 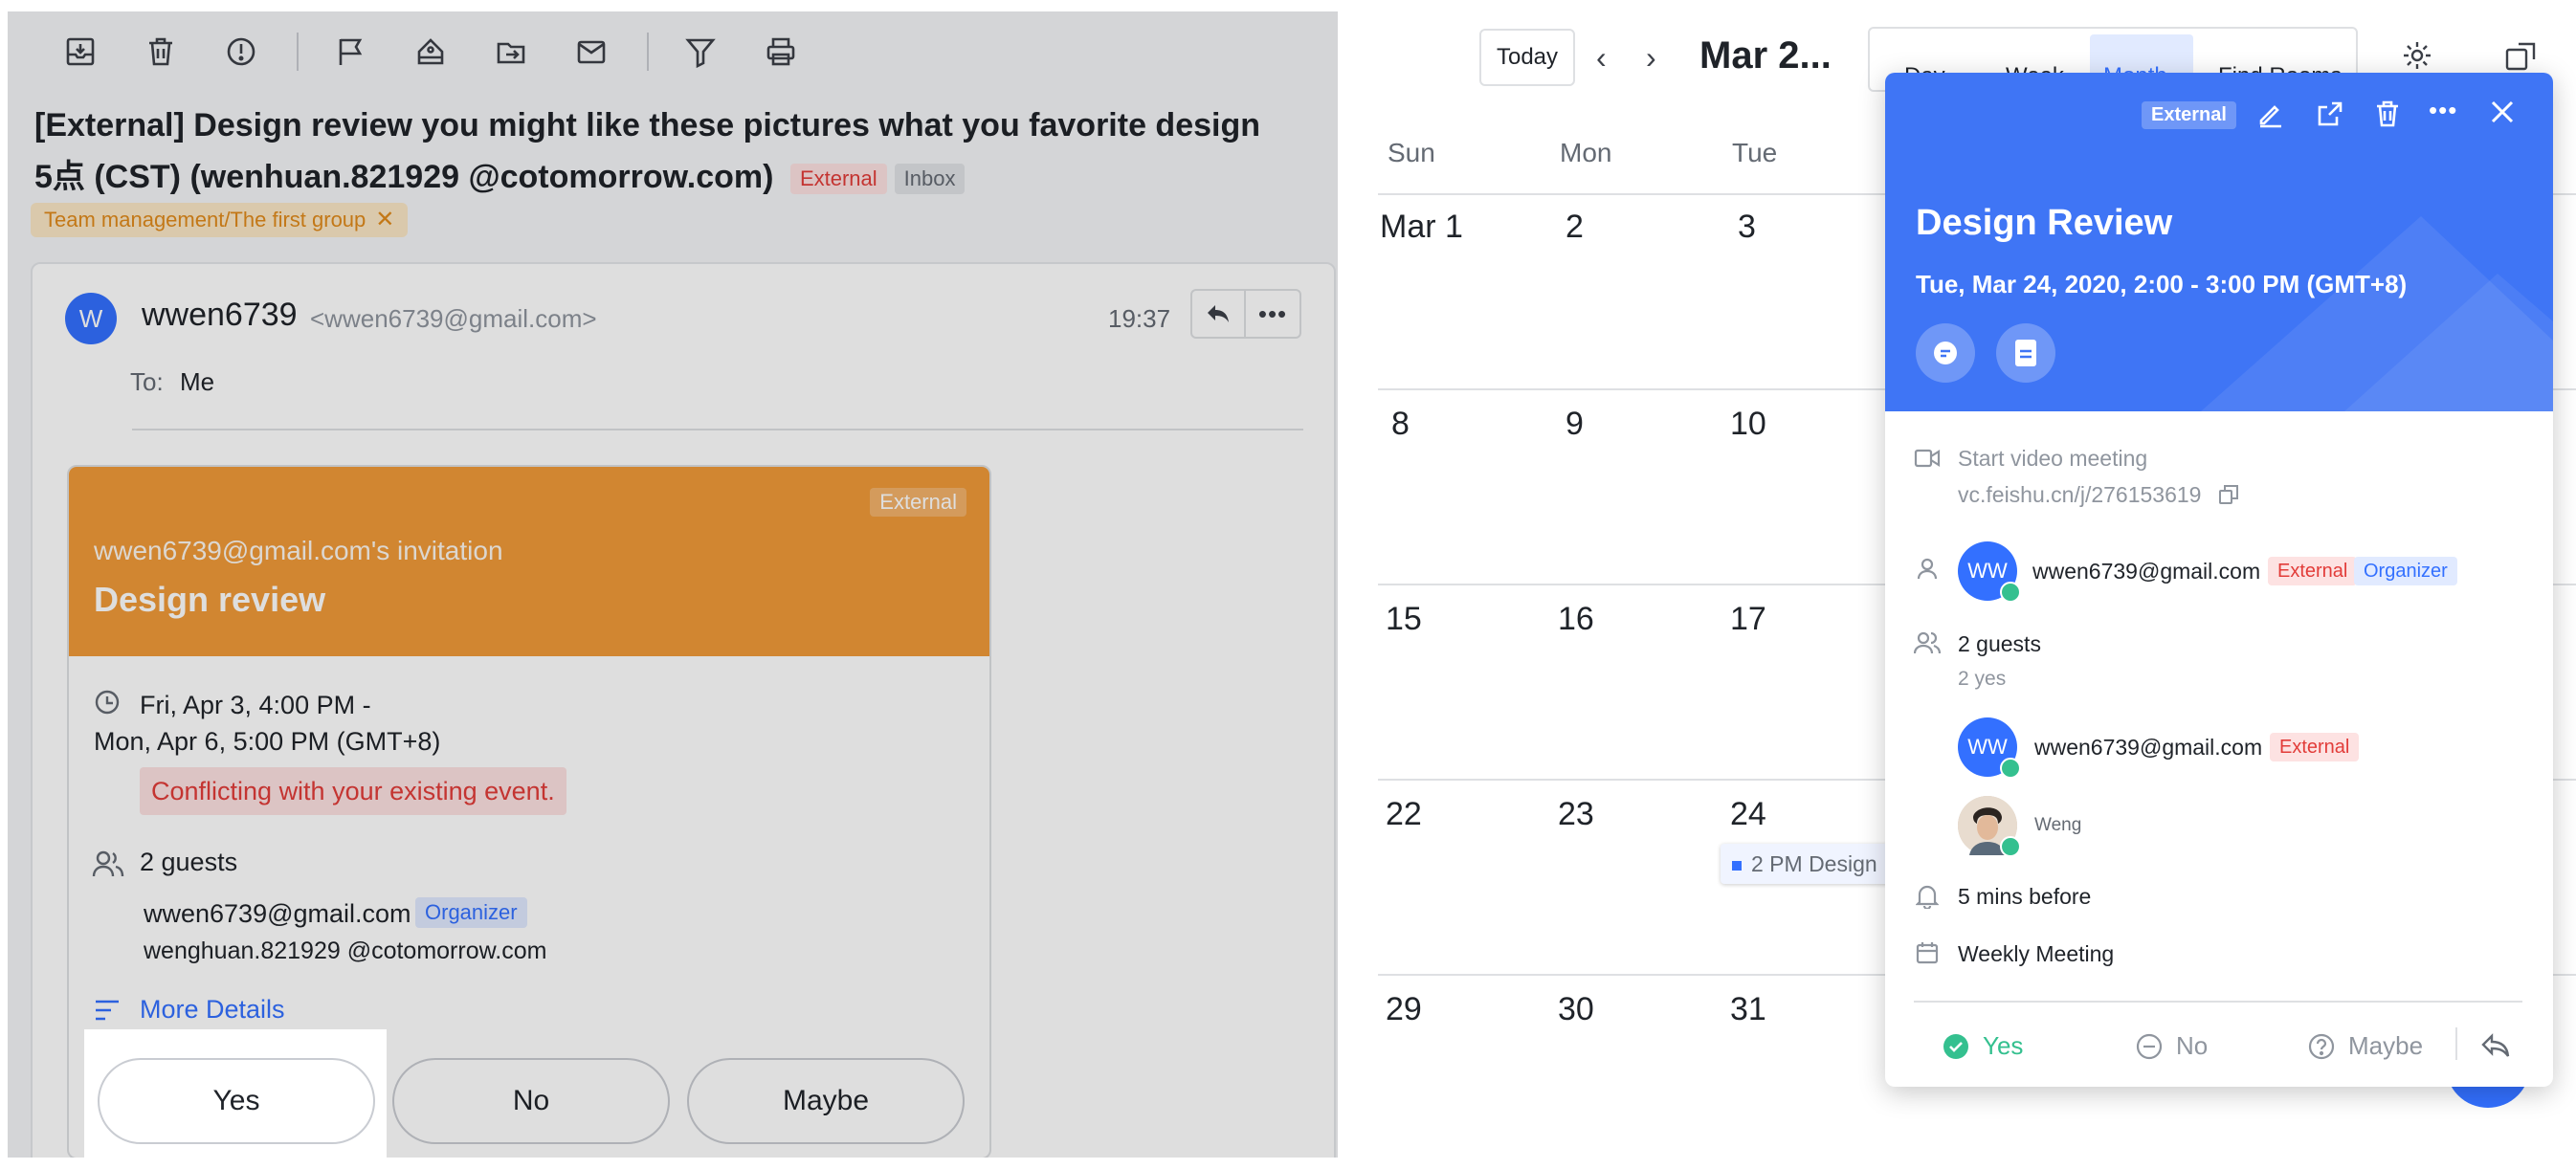 What do you see at coordinates (2228, 494) in the screenshot?
I see `copy-icon` at bounding box center [2228, 494].